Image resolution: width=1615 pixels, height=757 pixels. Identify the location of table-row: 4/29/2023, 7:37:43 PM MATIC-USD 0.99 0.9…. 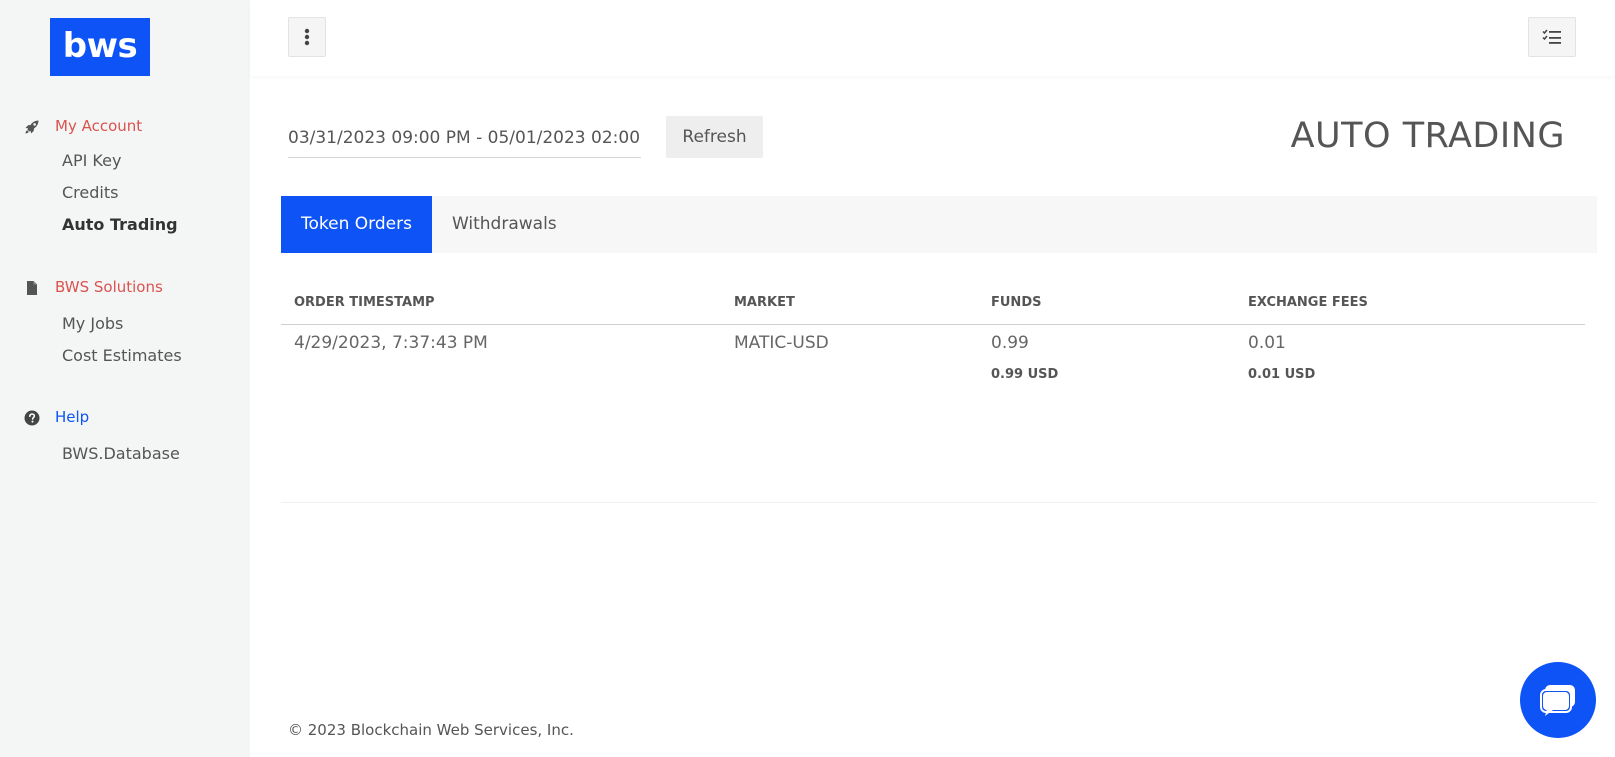
(933, 362).